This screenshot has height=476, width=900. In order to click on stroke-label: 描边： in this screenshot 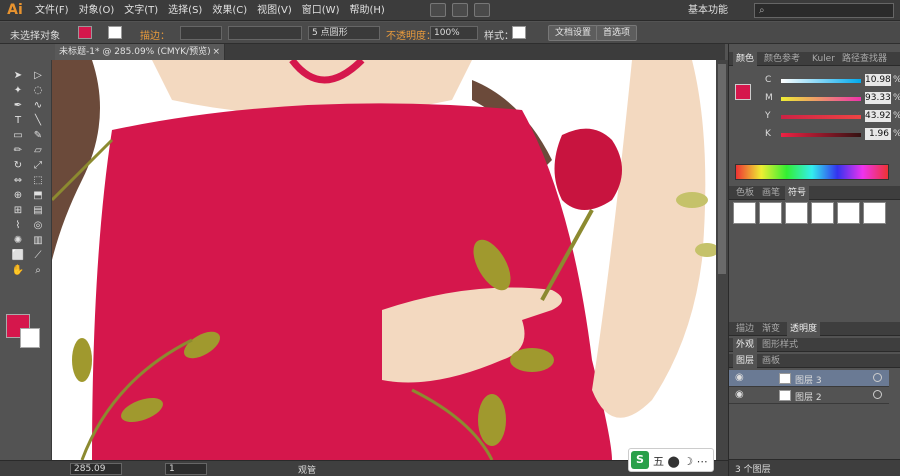, I will do `click(155, 34)`.